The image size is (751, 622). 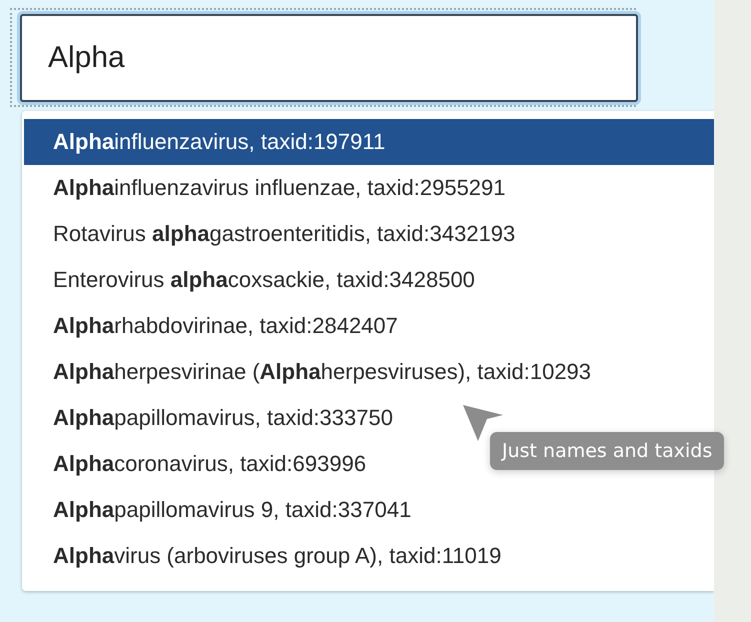 What do you see at coordinates (483, 423) in the screenshot?
I see `pointer-icon` at bounding box center [483, 423].